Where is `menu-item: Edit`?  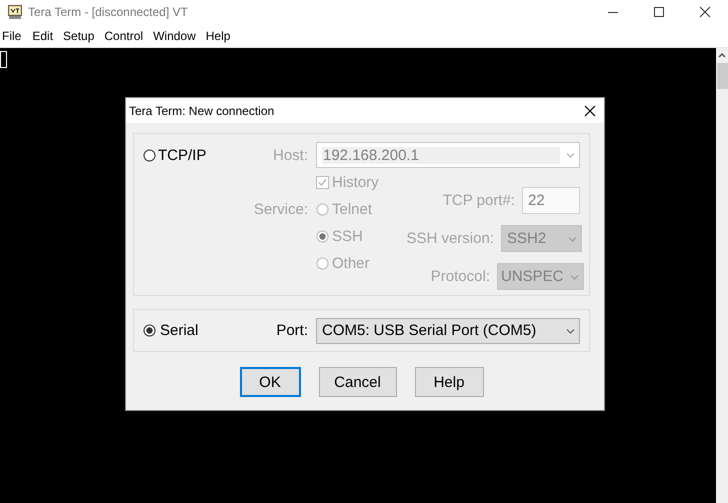 menu-item: Edit is located at coordinates (42, 35).